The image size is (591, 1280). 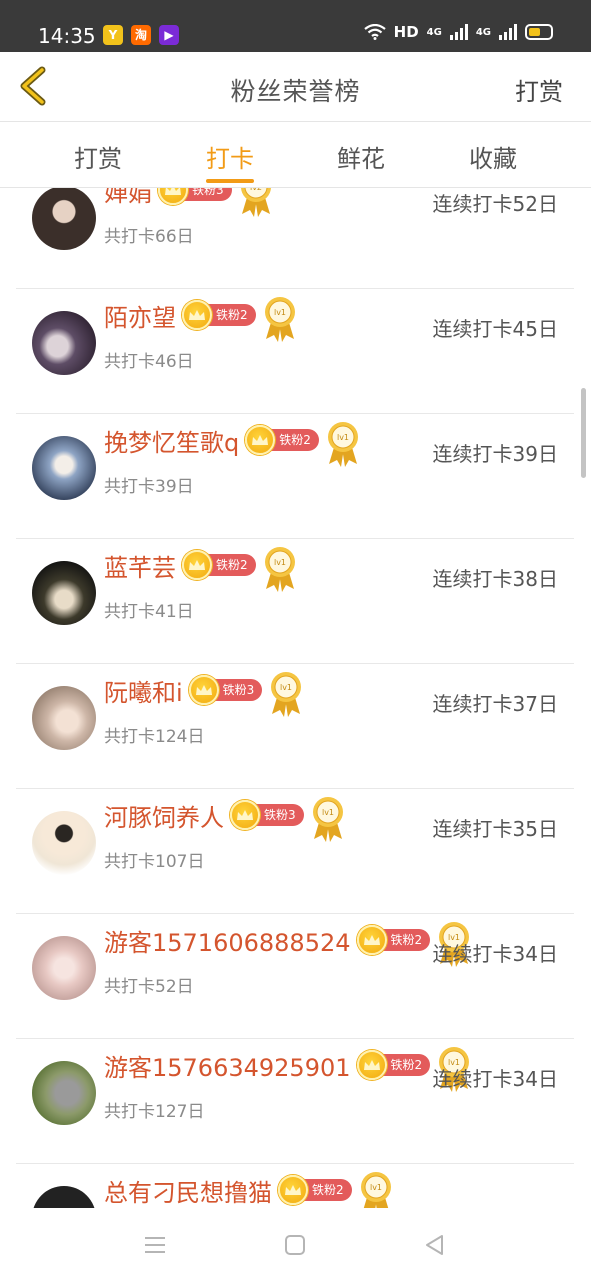 What do you see at coordinates (539, 32) in the screenshot?
I see `battery-icon` at bounding box center [539, 32].